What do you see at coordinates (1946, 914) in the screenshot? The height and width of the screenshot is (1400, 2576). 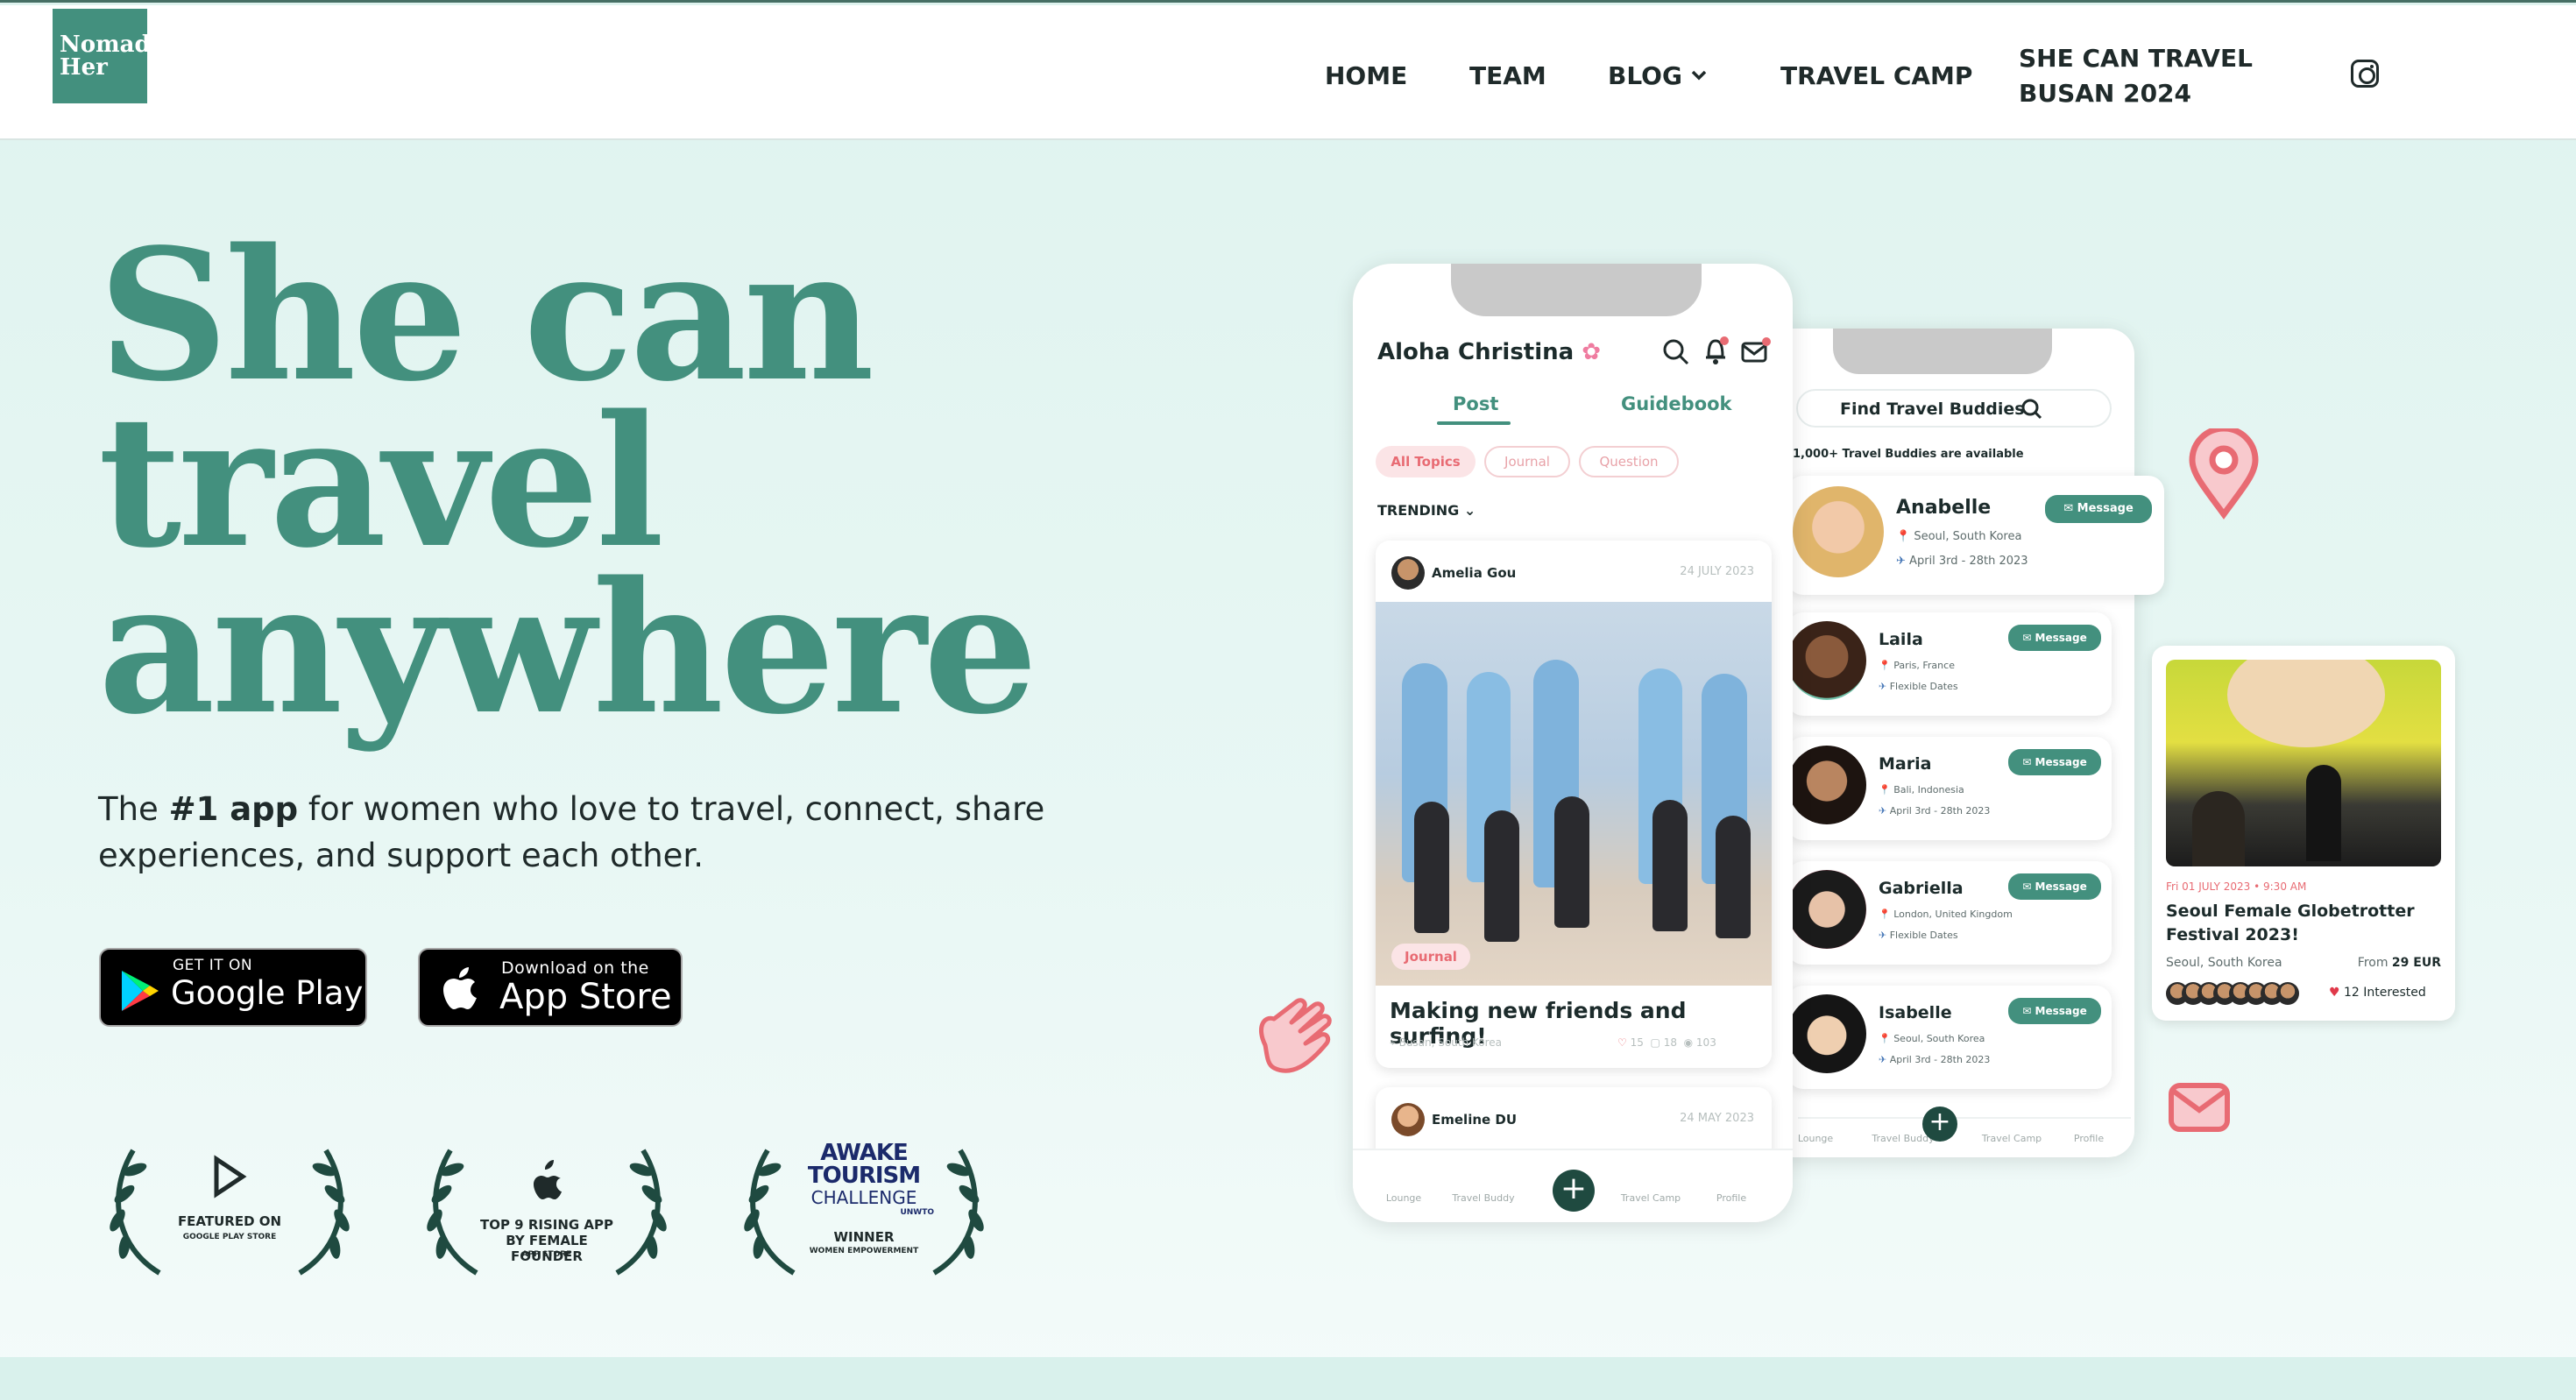 I see `buddy-location: 📍 London, United Kingdom` at bounding box center [1946, 914].